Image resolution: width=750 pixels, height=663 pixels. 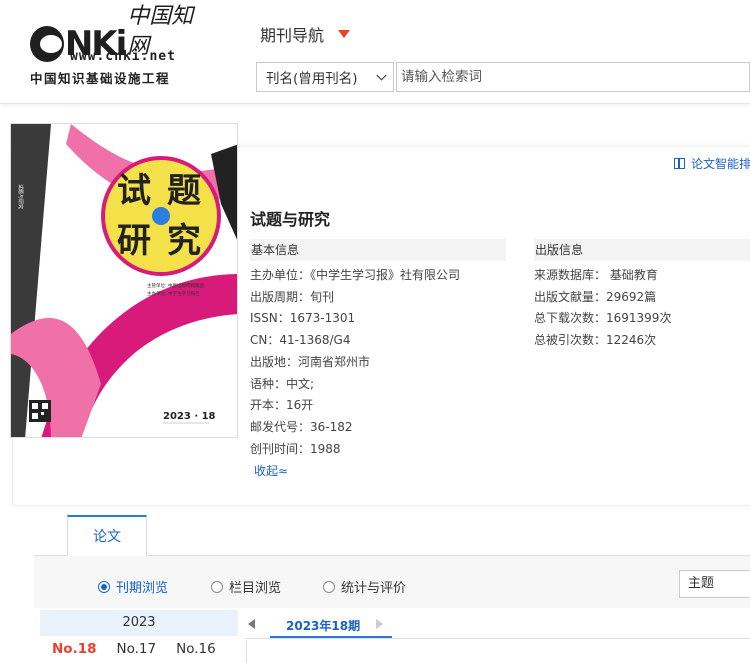 What do you see at coordinates (184, 241) in the screenshot?
I see `cover-title-char-4: 究` at bounding box center [184, 241].